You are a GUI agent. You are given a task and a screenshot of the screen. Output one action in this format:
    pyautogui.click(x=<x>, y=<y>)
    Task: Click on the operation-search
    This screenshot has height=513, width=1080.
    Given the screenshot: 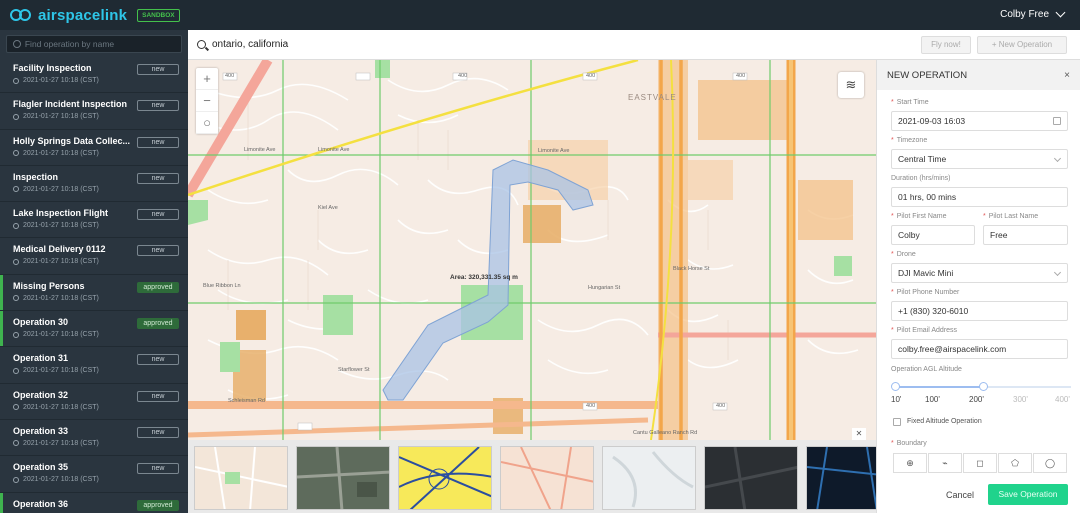 What is the action you would take?
    pyautogui.click(x=94, y=44)
    